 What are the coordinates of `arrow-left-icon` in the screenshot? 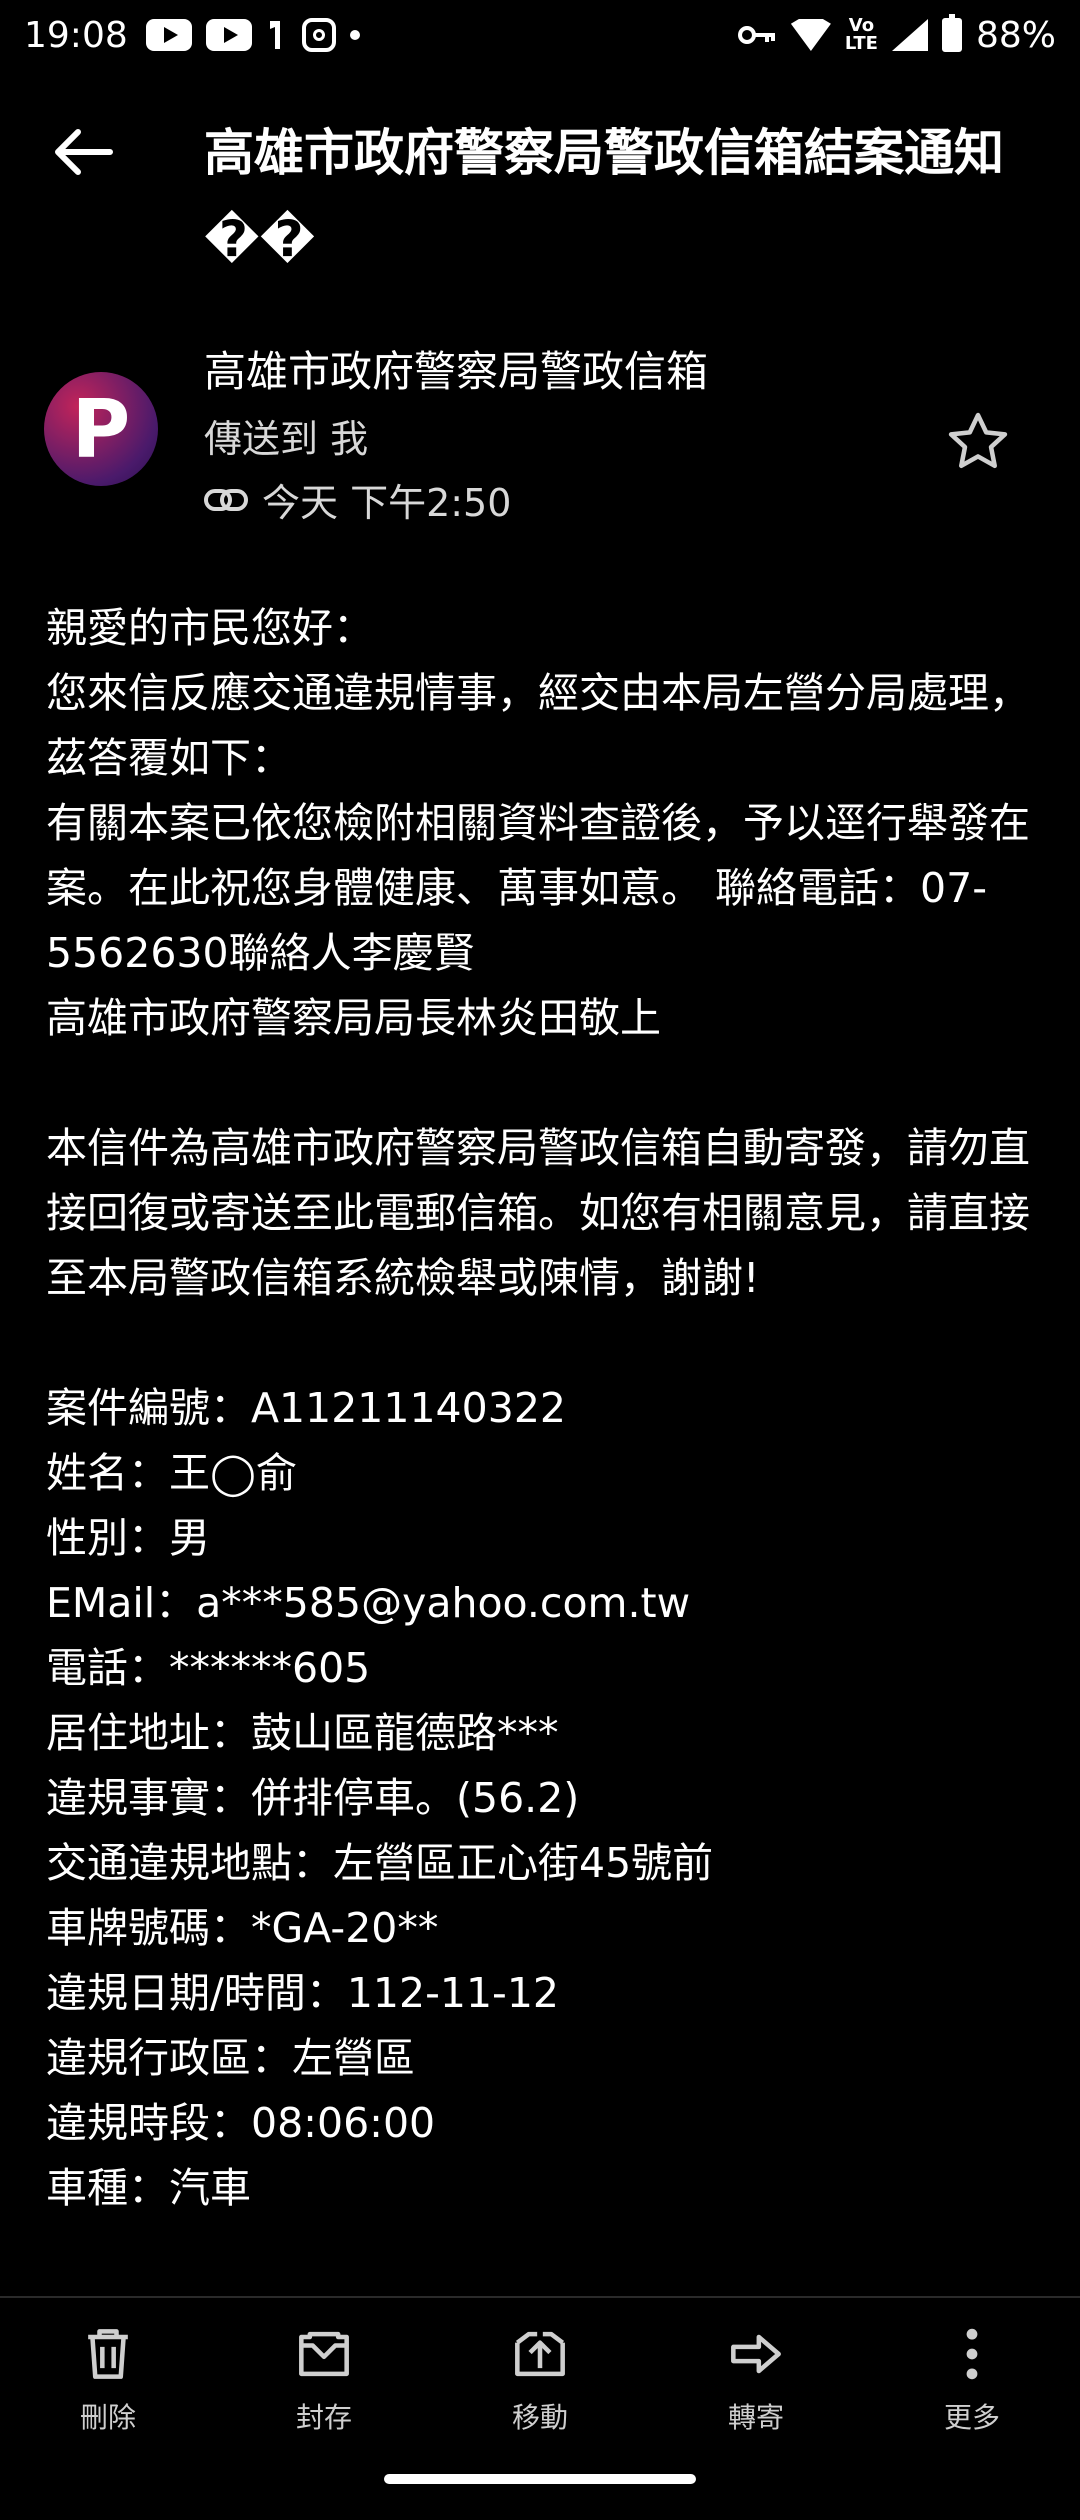 It's located at (84, 152).